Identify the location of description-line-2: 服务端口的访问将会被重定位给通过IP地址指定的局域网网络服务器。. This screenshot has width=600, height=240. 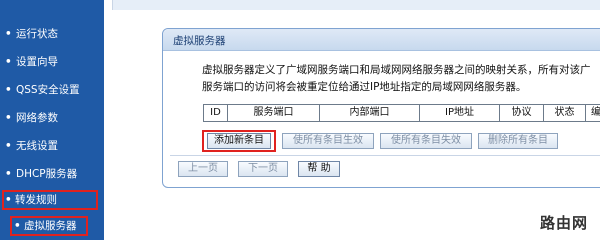
(364, 87).